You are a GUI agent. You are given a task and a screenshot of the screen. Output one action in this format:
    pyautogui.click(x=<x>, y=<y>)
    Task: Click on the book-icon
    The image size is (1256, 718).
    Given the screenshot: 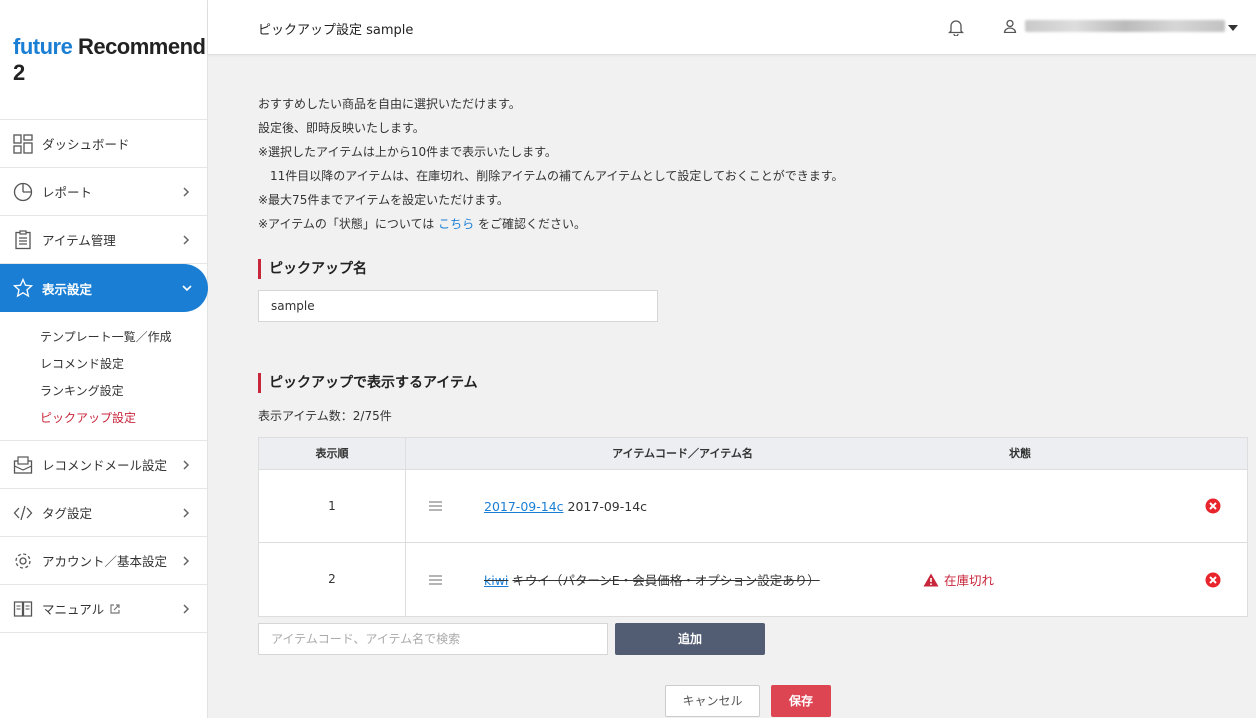 What is the action you would take?
    pyautogui.click(x=23, y=609)
    